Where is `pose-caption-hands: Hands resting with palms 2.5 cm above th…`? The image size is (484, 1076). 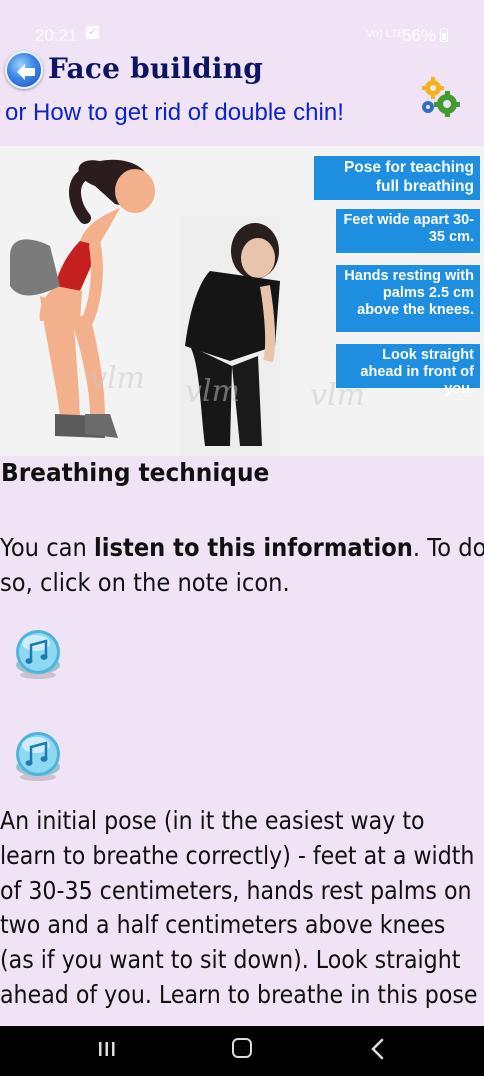 pose-caption-hands: Hands resting with palms 2.5 cm above th… is located at coordinates (408, 298).